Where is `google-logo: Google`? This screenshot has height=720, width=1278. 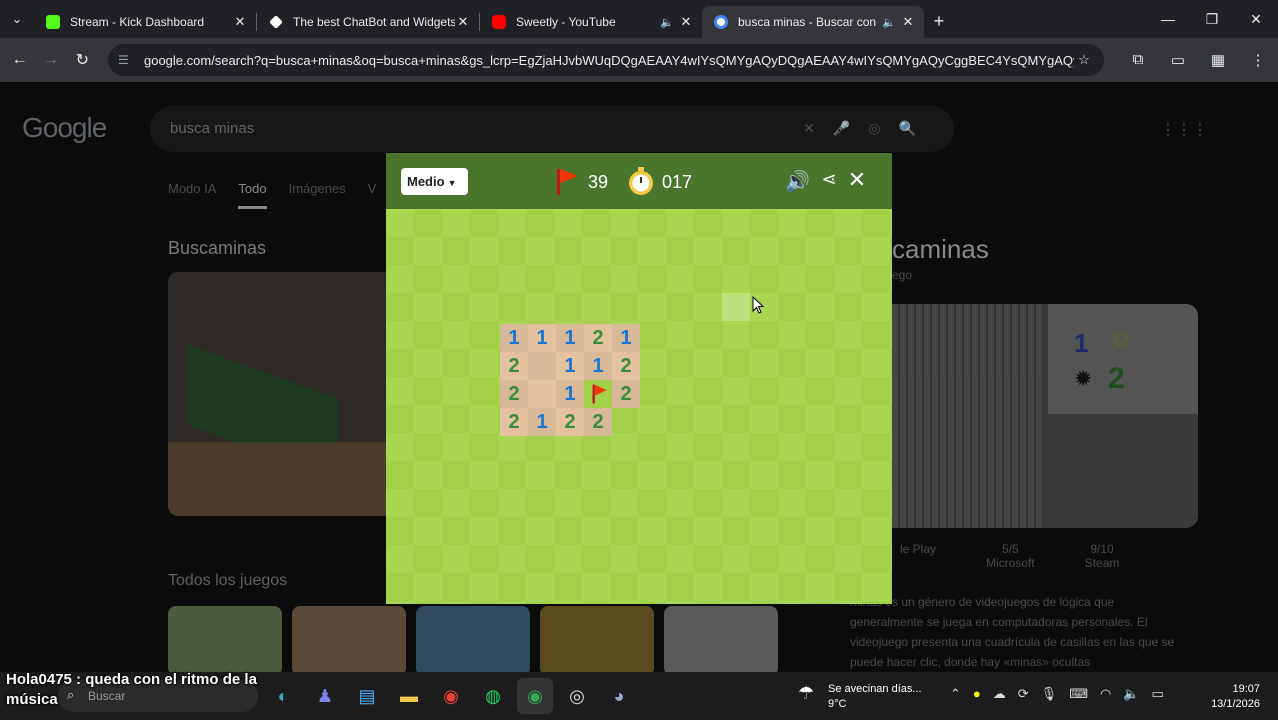 google-logo: Google is located at coordinates (64, 128).